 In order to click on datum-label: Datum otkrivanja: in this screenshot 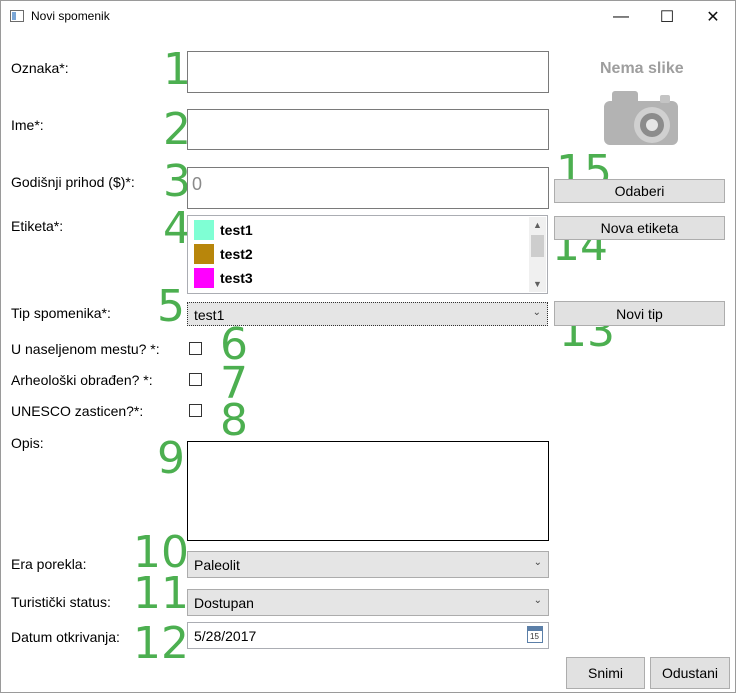, I will do `click(65, 637)`.